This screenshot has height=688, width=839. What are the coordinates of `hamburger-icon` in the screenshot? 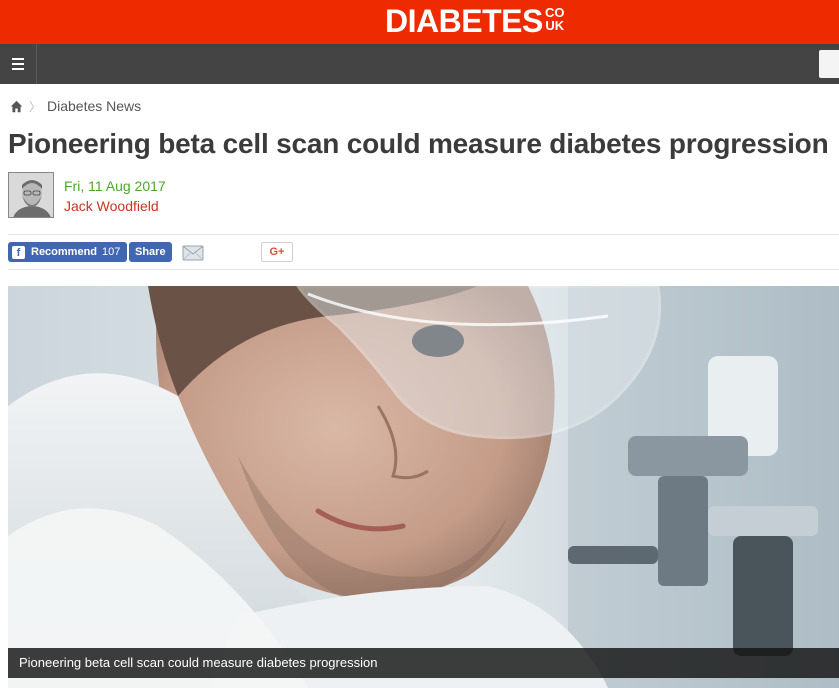 It's located at (18, 59).